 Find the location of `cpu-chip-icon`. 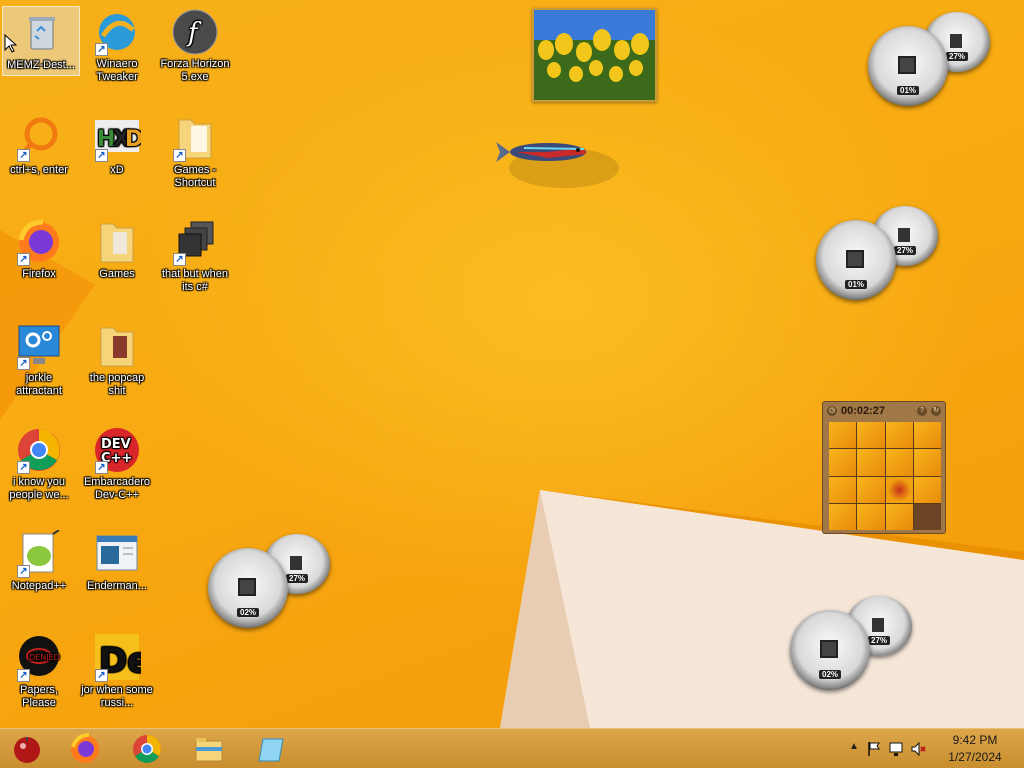

cpu-chip-icon is located at coordinates (247, 587).